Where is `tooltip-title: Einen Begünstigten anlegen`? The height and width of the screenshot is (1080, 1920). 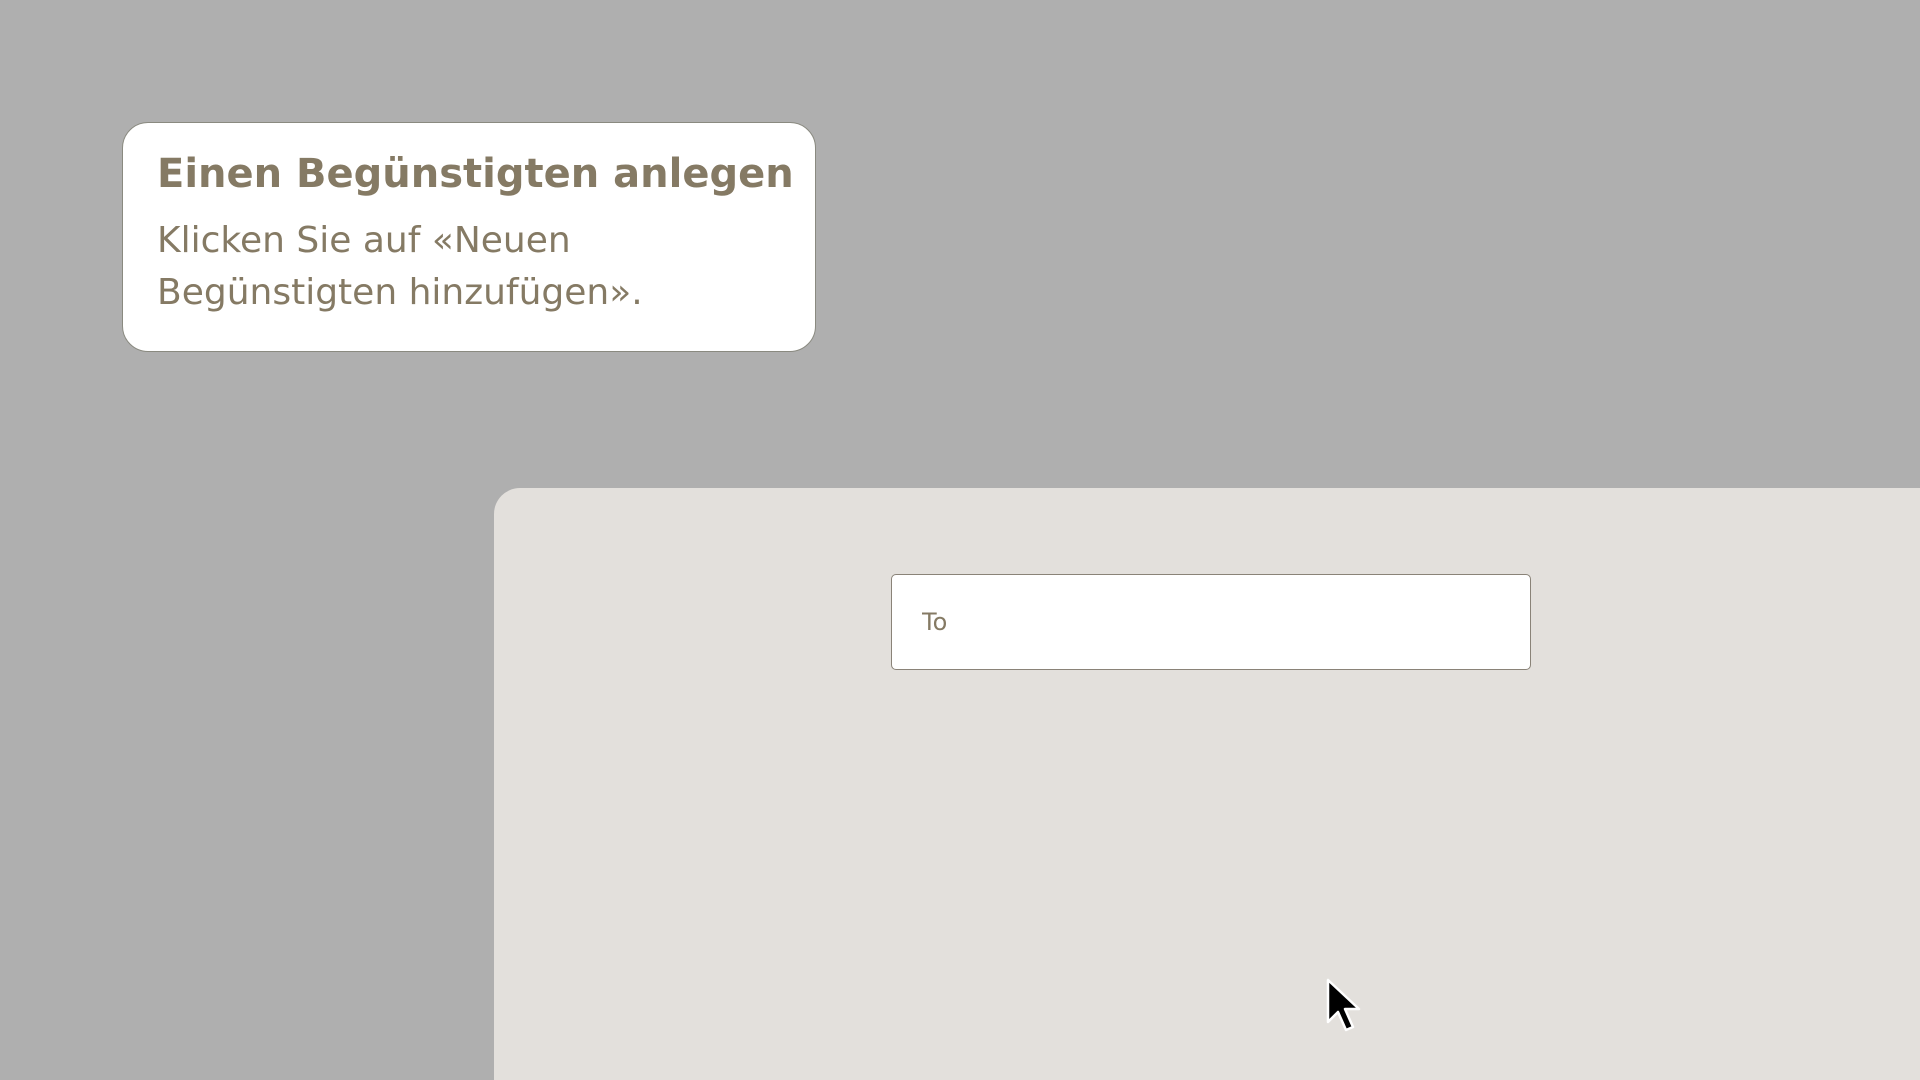
tooltip-title: Einen Begünstigten anlegen is located at coordinates (475, 174).